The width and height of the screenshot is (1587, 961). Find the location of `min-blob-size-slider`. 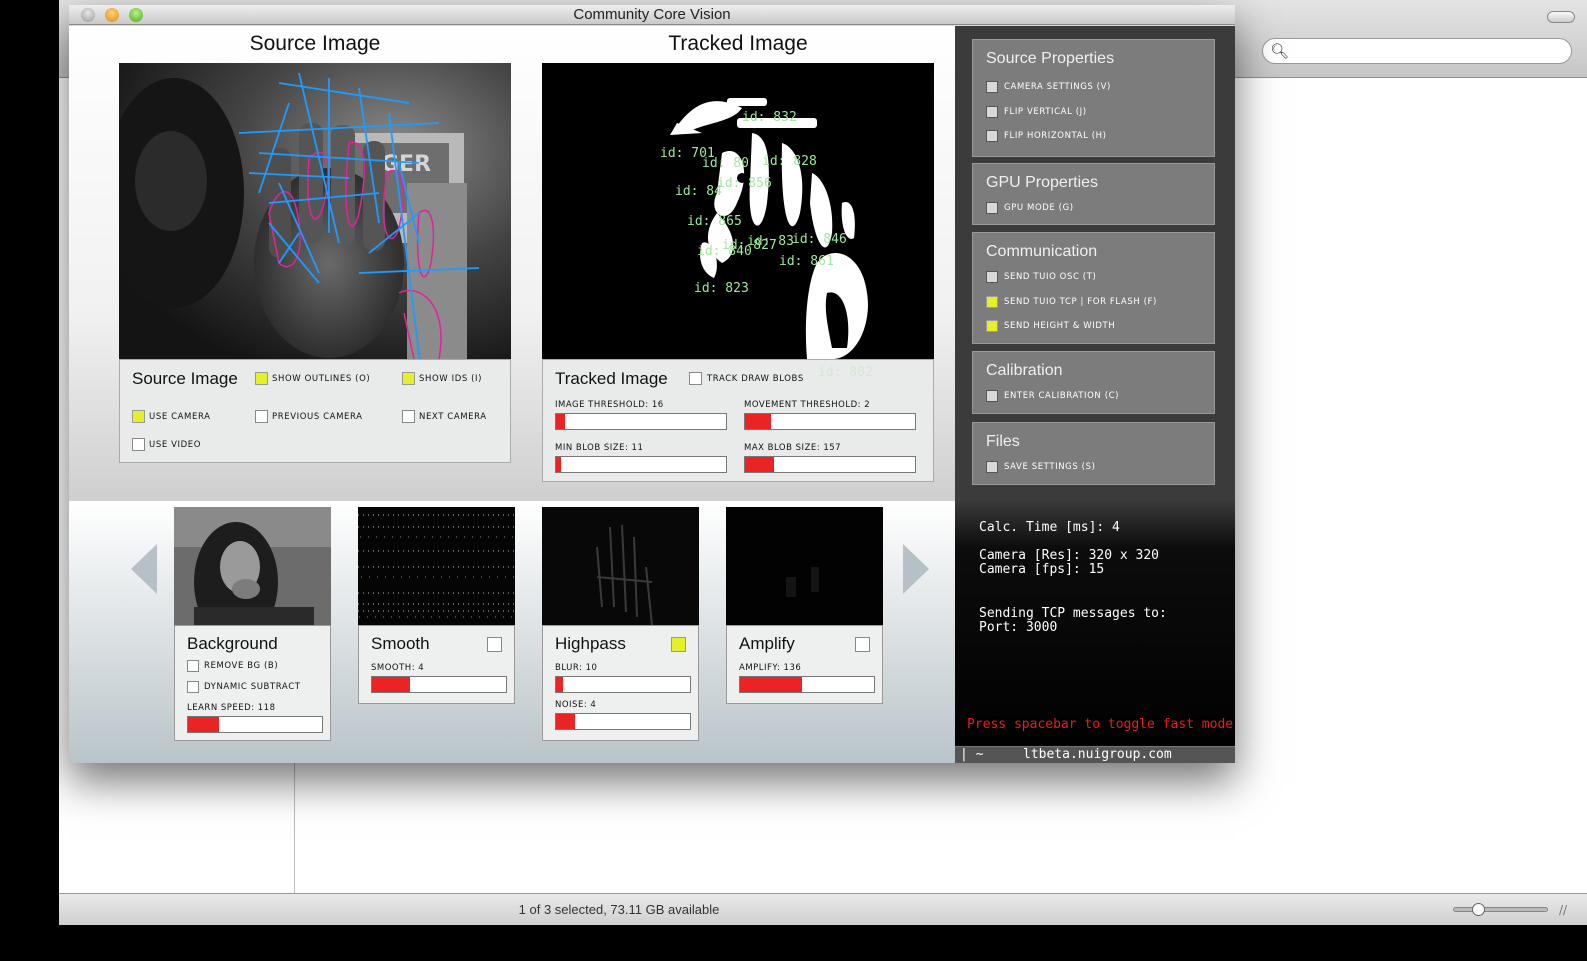

min-blob-size-slider is located at coordinates (641, 464).